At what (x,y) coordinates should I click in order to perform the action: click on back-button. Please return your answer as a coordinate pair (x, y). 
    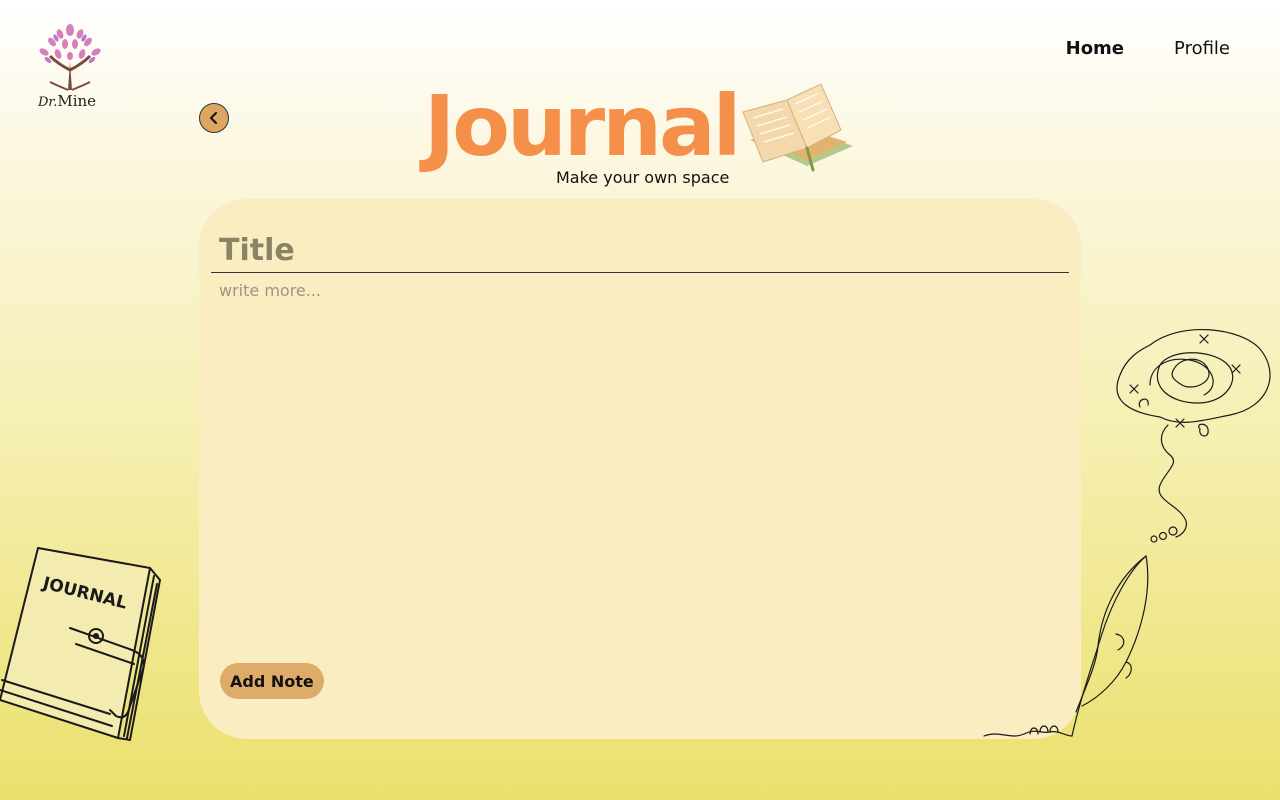
    Looking at the image, I should click on (214, 118).